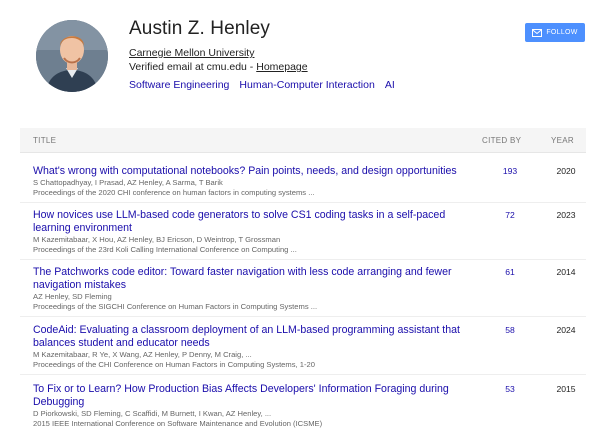 Image resolution: width=600 pixels, height=435 pixels. I want to click on homepage-link: Homepage, so click(281, 67).